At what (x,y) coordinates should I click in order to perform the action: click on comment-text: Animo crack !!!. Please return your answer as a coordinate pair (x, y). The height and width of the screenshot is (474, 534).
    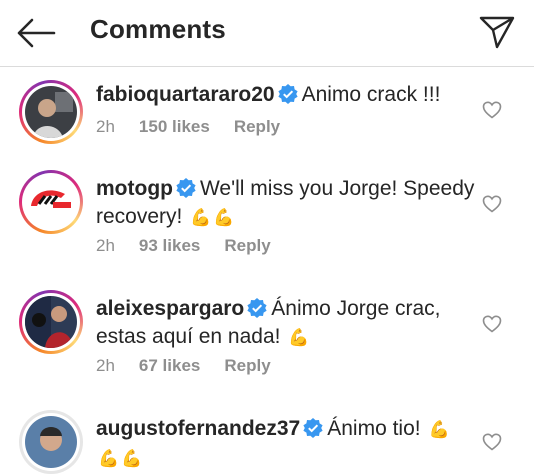
    Looking at the image, I should click on (371, 94).